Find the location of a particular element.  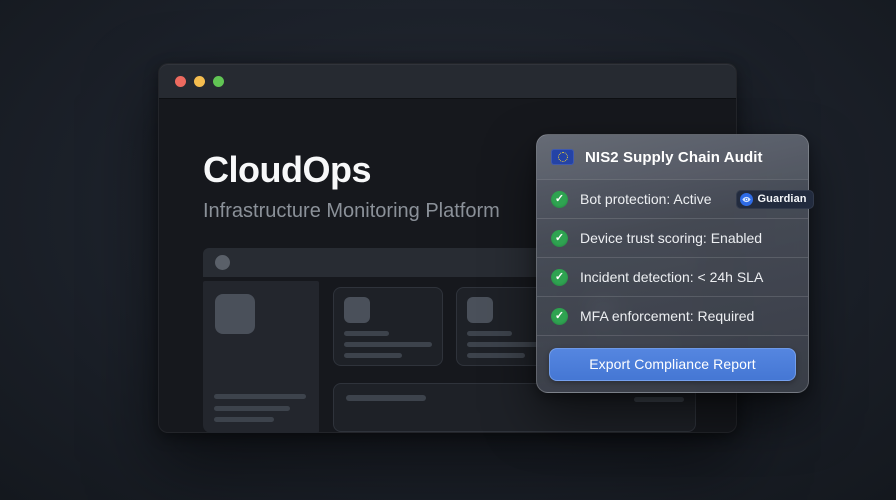

audit-item-device-trust: ✓ Device trust scoring: Enabled is located at coordinates (672, 238).